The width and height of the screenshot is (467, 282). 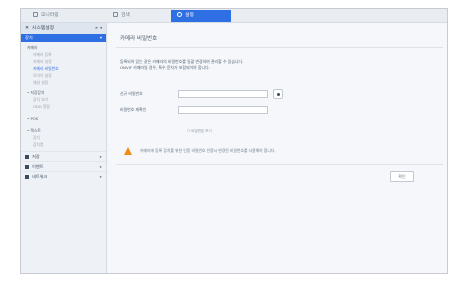 I want to click on collapse-icon: ▸ ◂, so click(x=99, y=28).